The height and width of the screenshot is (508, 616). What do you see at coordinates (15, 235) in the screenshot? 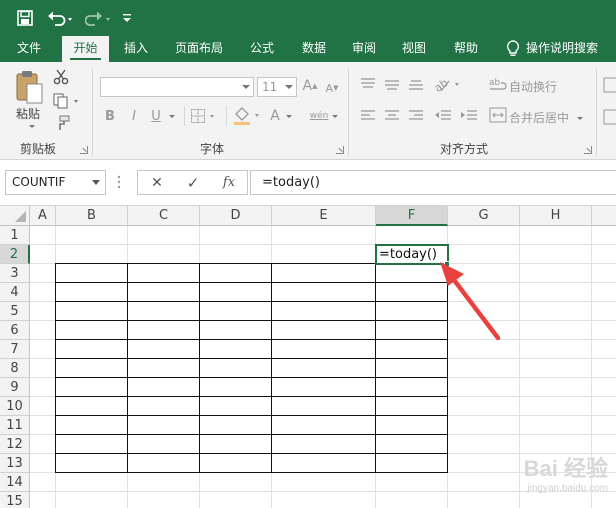
I see `row-header-1: 1` at bounding box center [15, 235].